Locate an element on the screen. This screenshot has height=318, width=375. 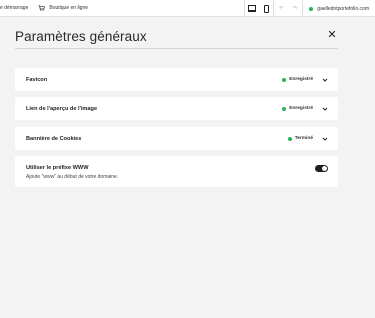
status-text: Terminé is located at coordinates (303, 138).